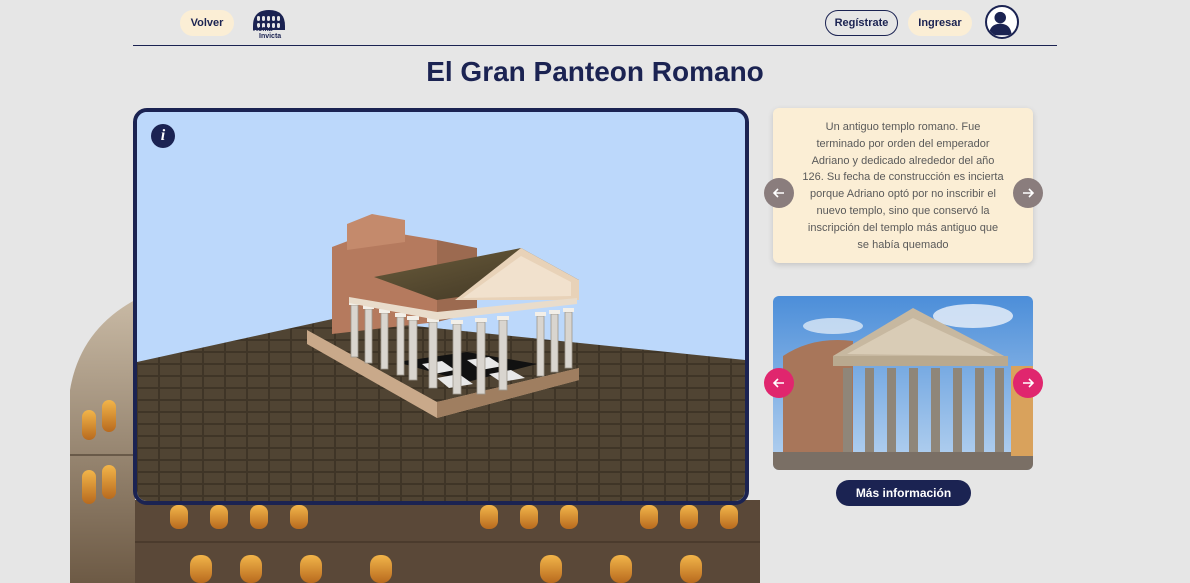 The width and height of the screenshot is (1190, 583). What do you see at coordinates (595, 23) in the screenshot?
I see `top-nav-bar: Volver Roma Invicta Regístrate Ingresar` at bounding box center [595, 23].